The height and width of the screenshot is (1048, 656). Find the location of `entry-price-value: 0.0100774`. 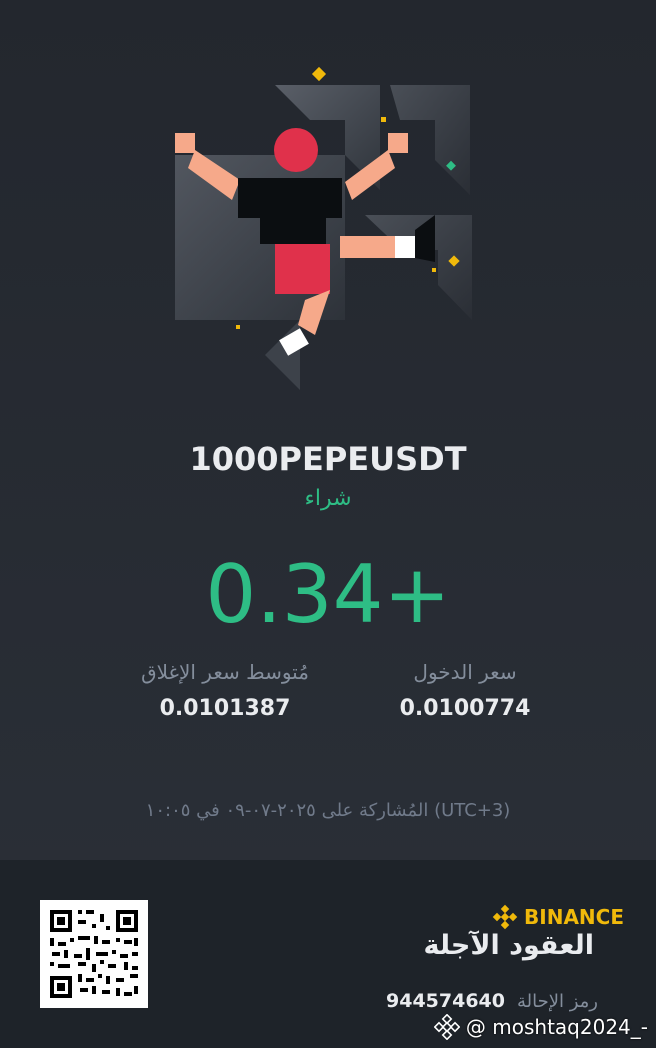

entry-price-value: 0.0100774 is located at coordinates (465, 708).